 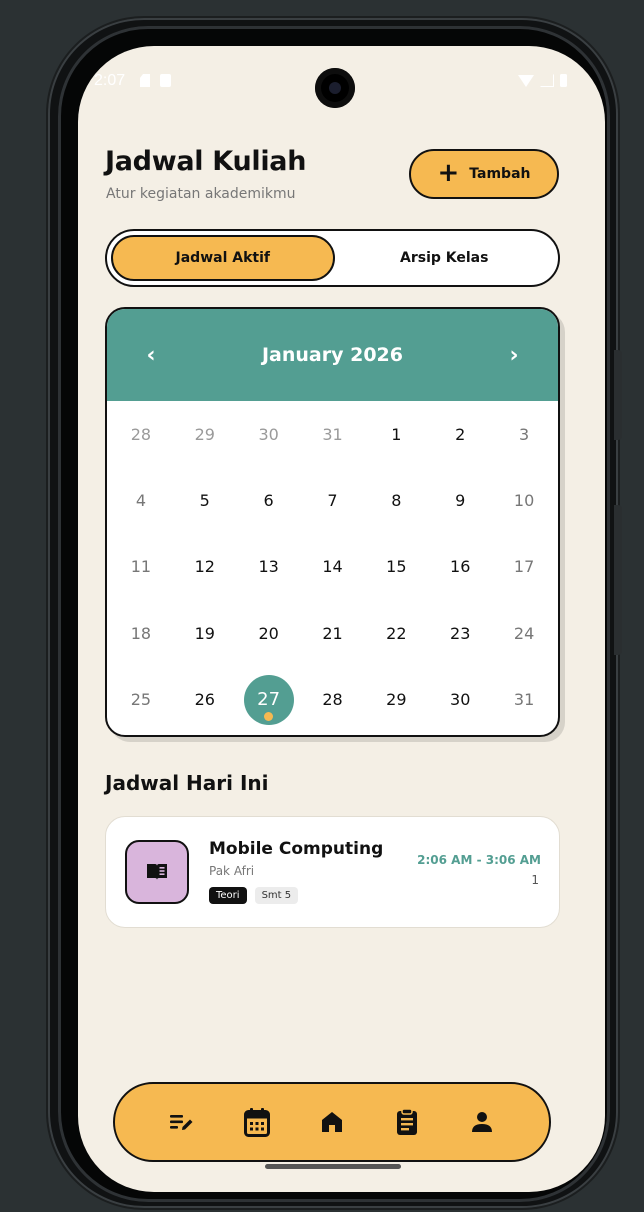 What do you see at coordinates (165, 80) in the screenshot?
I see `notification-icon` at bounding box center [165, 80].